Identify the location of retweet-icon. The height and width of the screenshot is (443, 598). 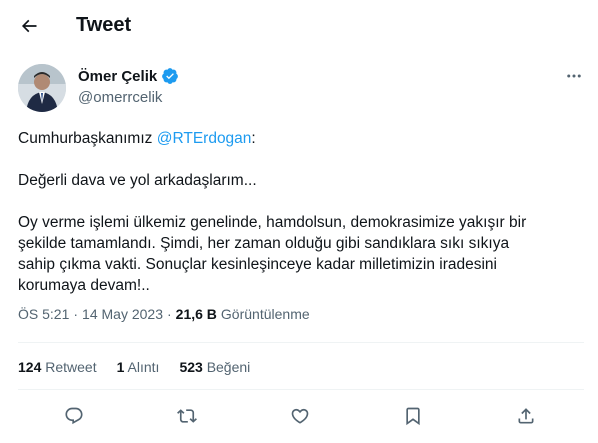
(187, 416).